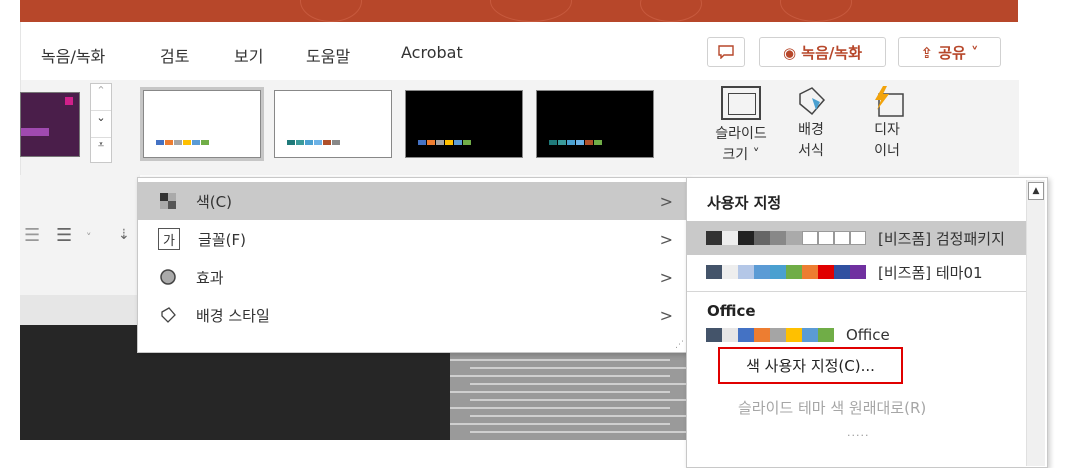  Describe the element at coordinates (50, 124) in the screenshot. I see `theme-thumbnail-partial` at that location.